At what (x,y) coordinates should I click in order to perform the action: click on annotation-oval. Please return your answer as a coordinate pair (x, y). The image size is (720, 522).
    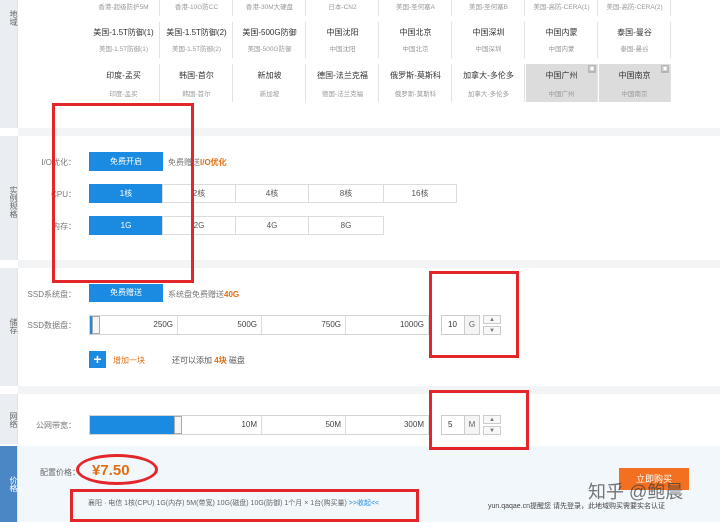
    Looking at the image, I should click on (117, 469).